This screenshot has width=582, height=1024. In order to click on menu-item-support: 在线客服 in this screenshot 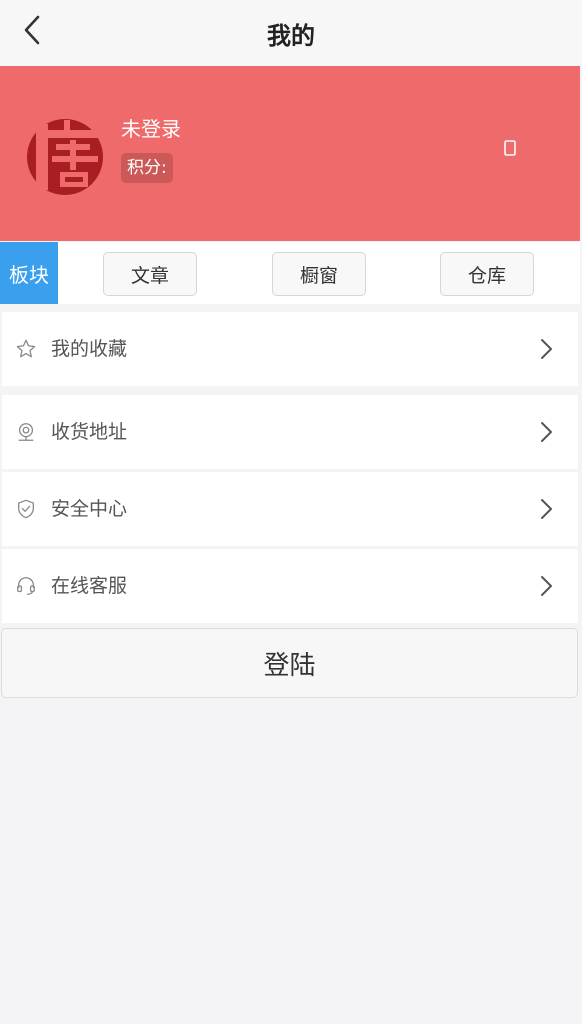, I will do `click(290, 586)`.